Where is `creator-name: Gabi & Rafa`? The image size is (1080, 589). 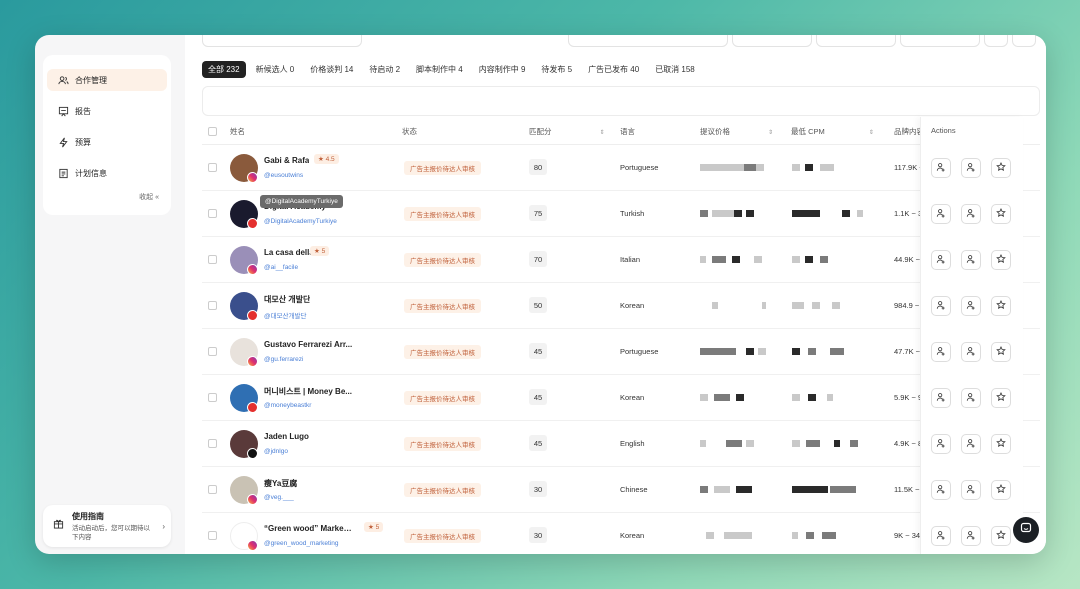
creator-name: Gabi & Rafa is located at coordinates (286, 160).